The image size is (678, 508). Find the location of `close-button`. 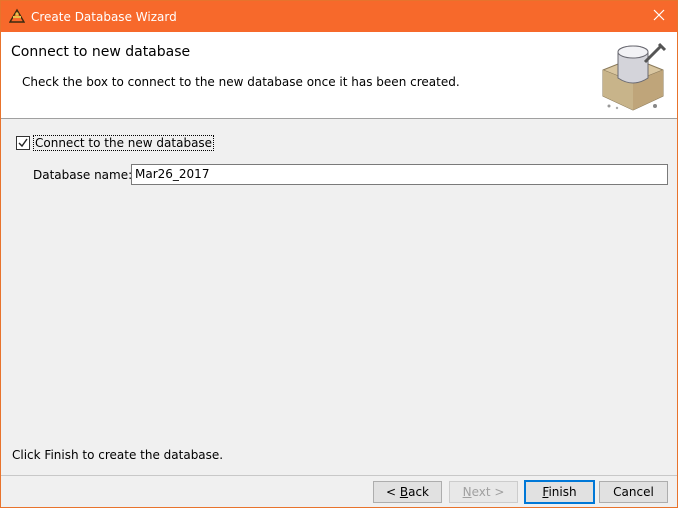

close-button is located at coordinates (659, 16).